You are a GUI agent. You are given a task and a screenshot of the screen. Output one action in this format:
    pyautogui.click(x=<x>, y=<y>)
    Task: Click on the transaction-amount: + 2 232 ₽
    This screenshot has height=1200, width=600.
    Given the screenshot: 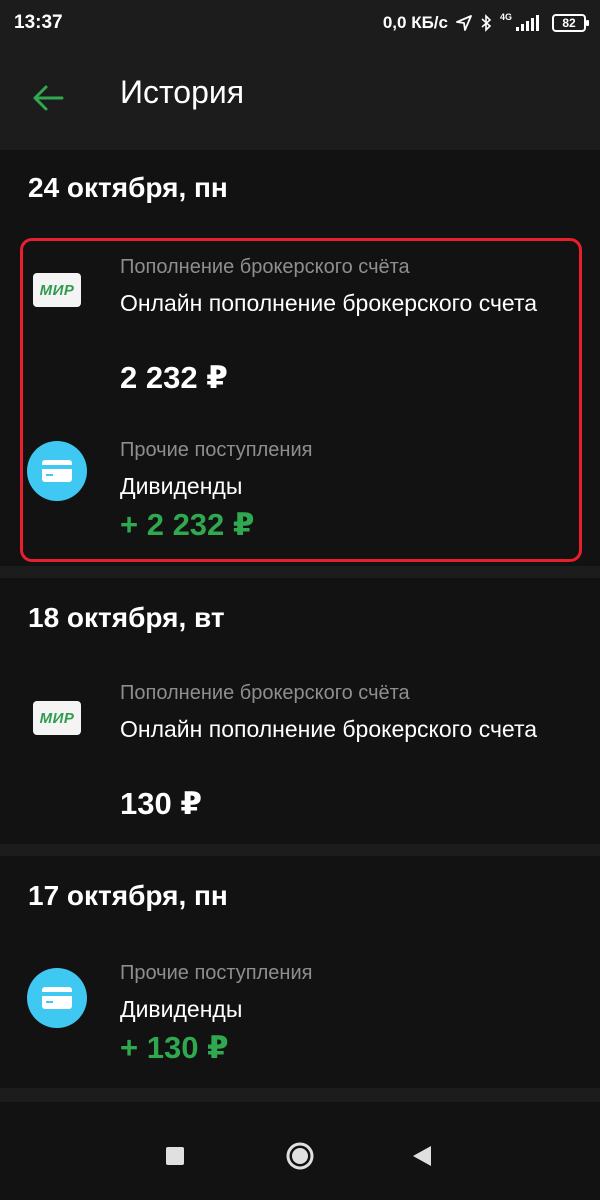 What is the action you would take?
    pyautogui.click(x=187, y=524)
    